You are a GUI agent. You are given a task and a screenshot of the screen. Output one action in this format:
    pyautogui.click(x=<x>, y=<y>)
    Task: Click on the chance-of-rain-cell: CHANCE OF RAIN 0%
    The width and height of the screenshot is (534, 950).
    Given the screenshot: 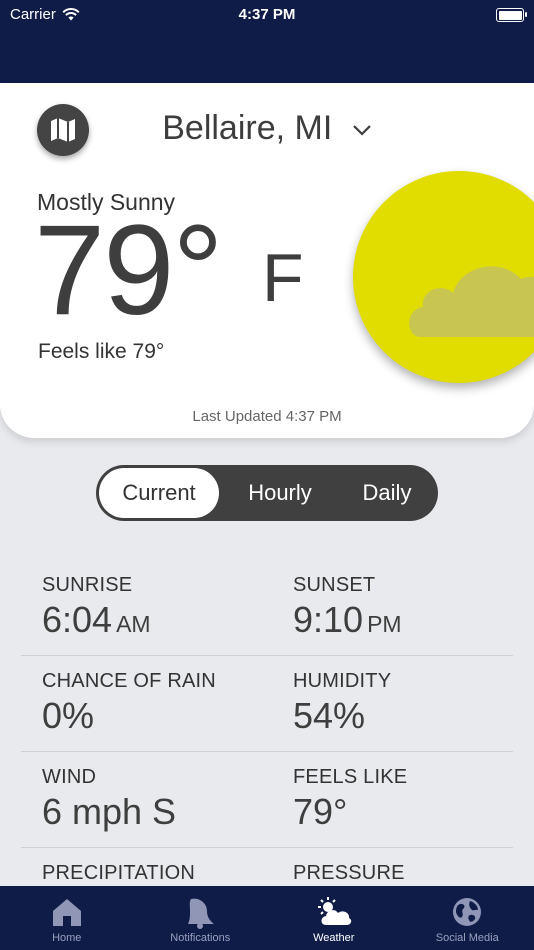 What is the action you would take?
    pyautogui.click(x=129, y=703)
    